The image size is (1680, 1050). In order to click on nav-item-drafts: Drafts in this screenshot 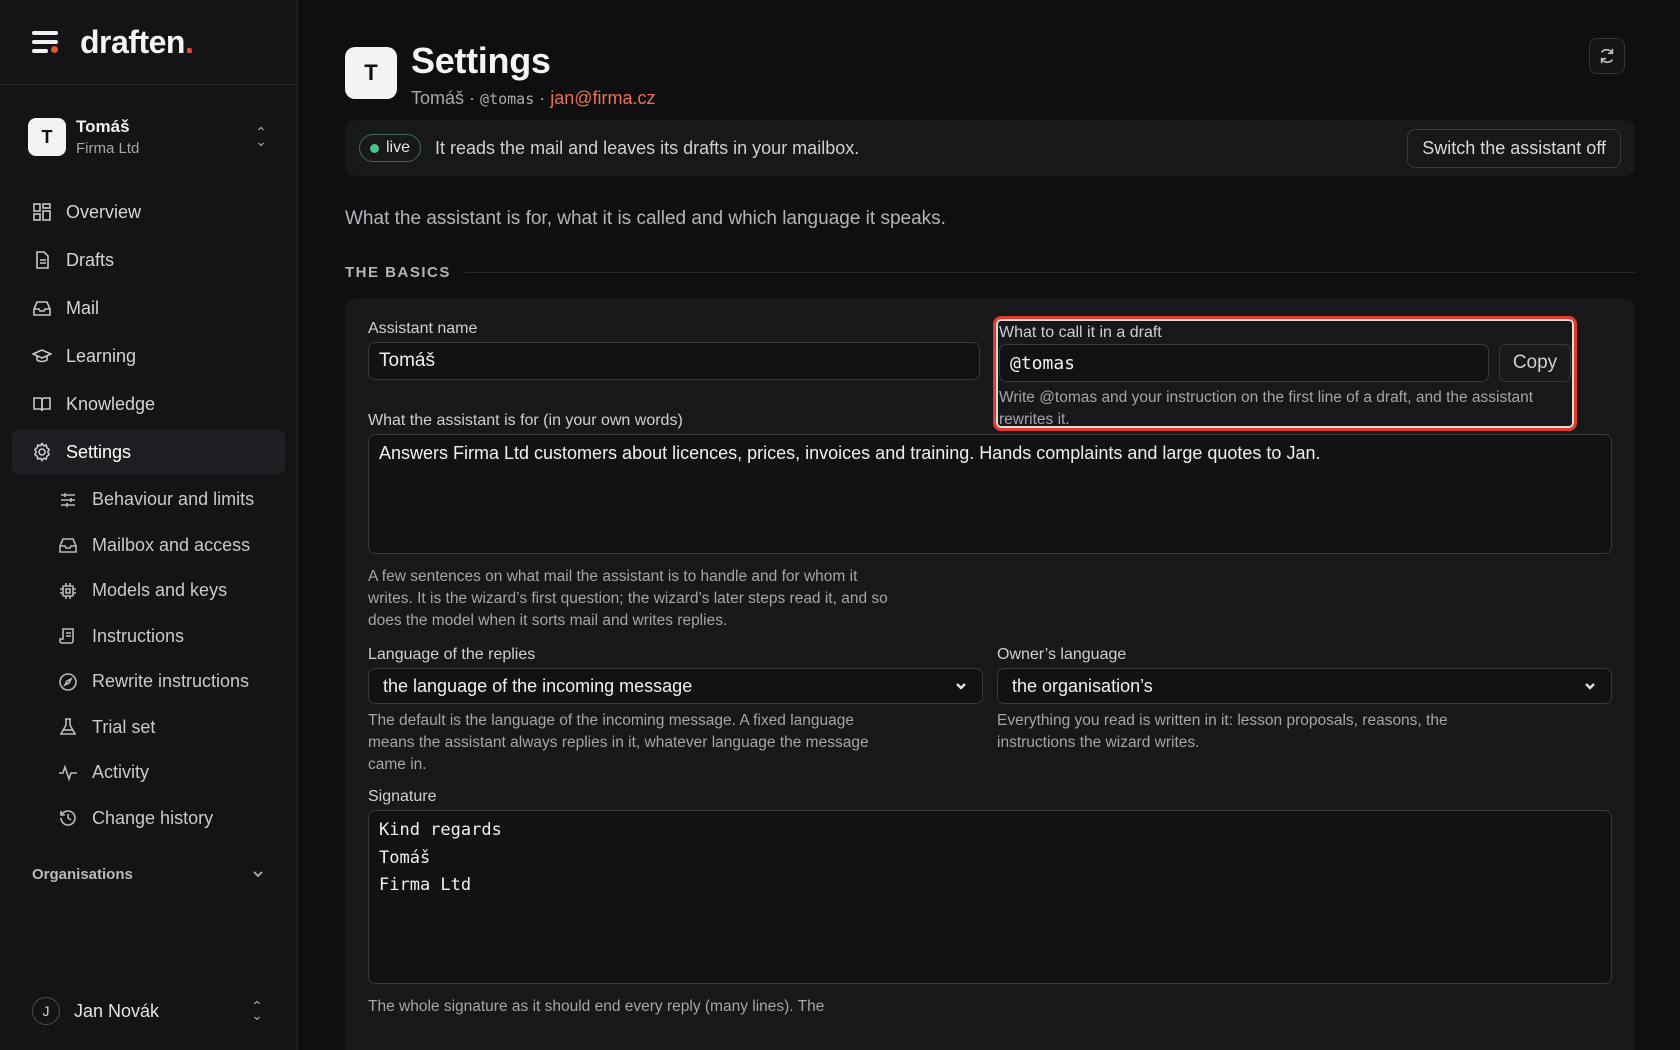, I will do `click(148, 260)`.